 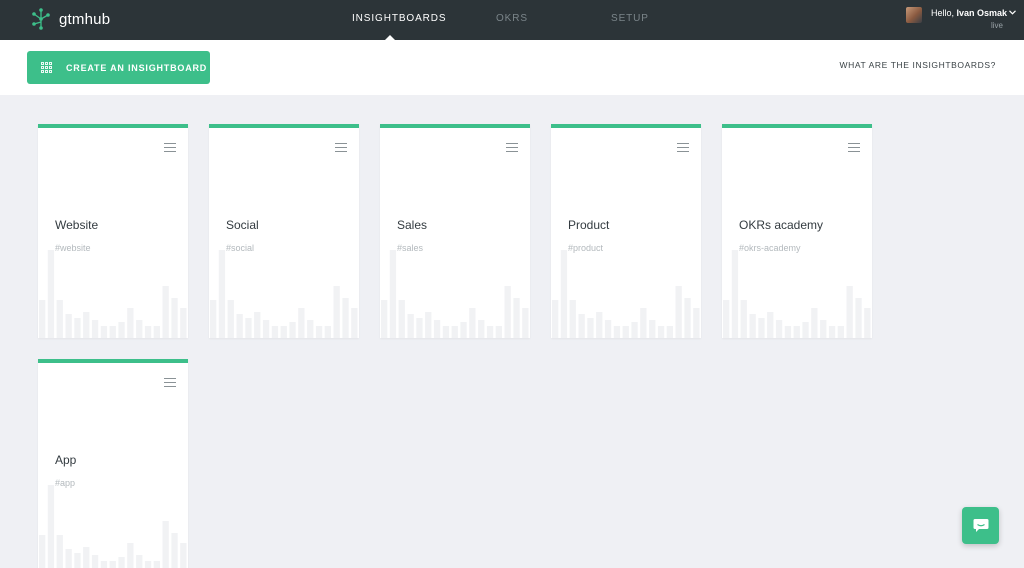 What do you see at coordinates (626, 231) in the screenshot?
I see `insightboard-card: Product #product` at bounding box center [626, 231].